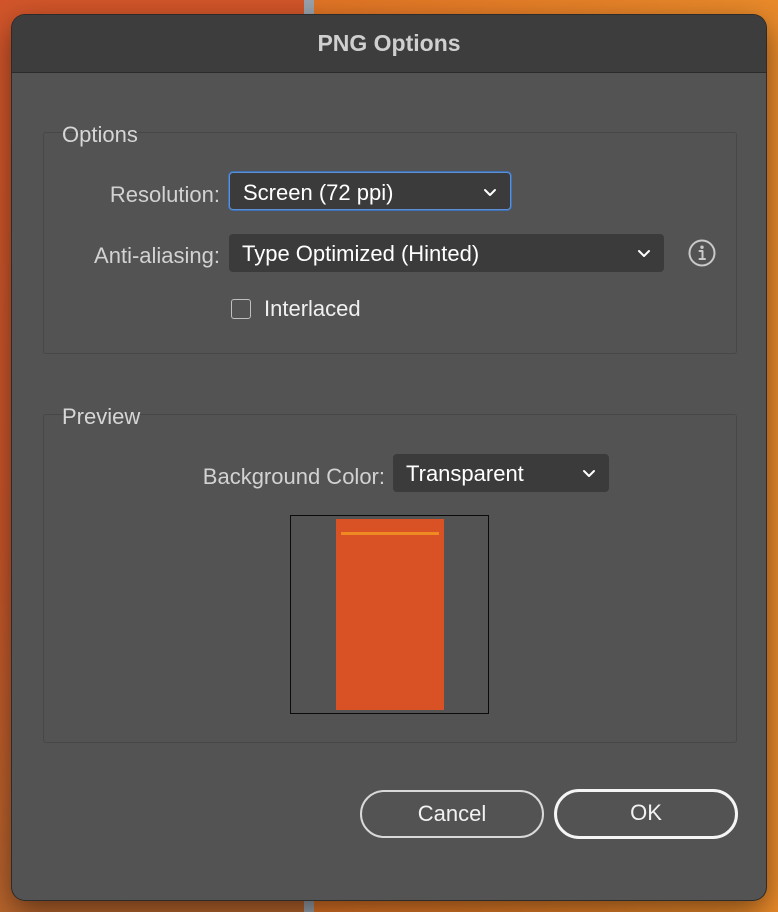 This screenshot has width=778, height=912. What do you see at coordinates (318, 192) in the screenshot?
I see `resolution-value: Screen (72 ppi)` at bounding box center [318, 192].